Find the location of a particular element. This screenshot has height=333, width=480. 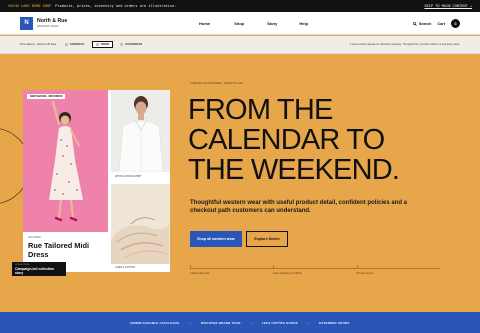

logo: N is located at coordinates (26, 23).